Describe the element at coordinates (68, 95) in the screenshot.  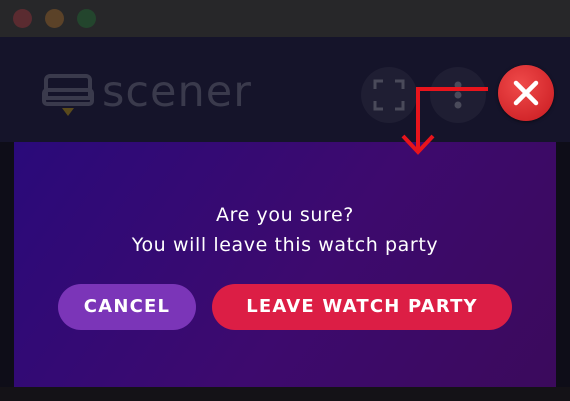
I see `couch-logo-icon` at that location.